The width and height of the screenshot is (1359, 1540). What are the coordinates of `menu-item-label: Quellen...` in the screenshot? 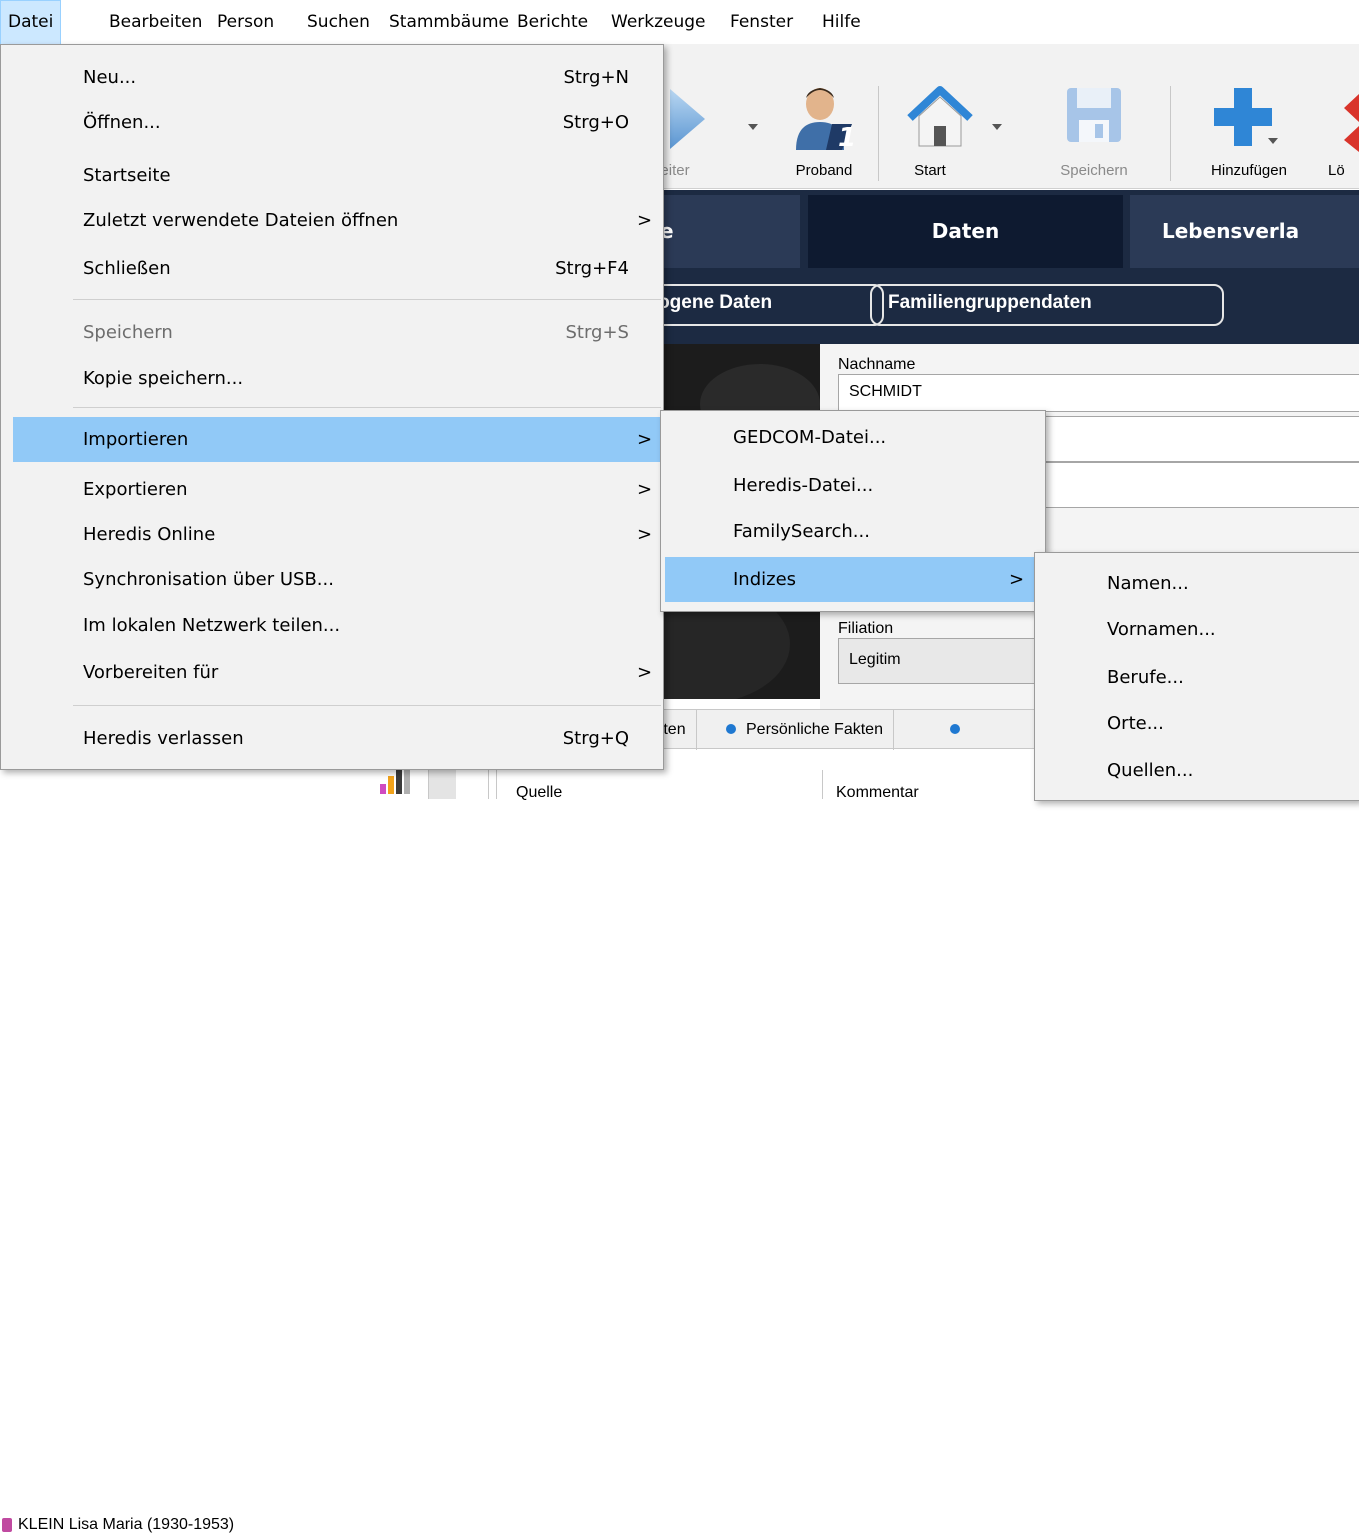 It's located at (1150, 770).